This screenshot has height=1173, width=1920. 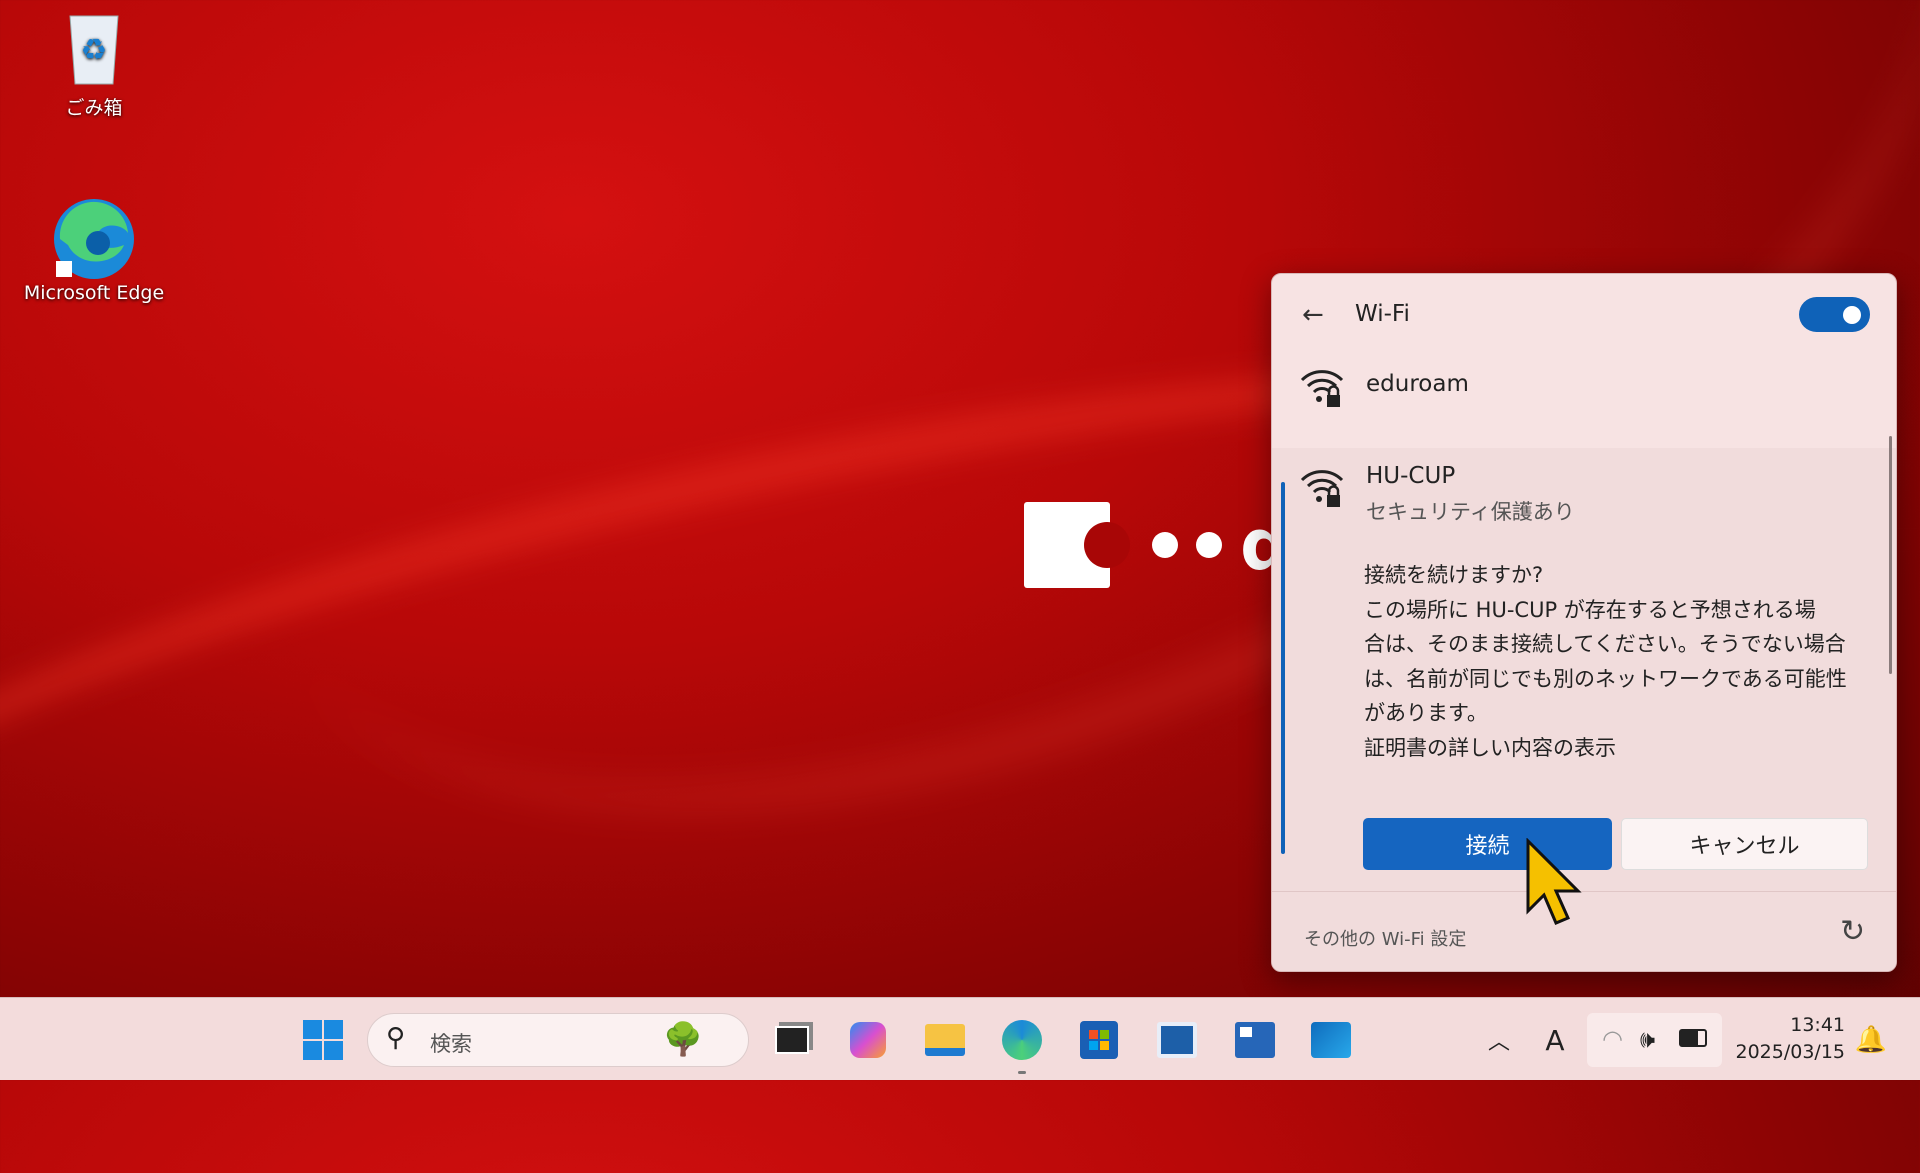 I want to click on outlook-icon, so click(x=1331, y=1040).